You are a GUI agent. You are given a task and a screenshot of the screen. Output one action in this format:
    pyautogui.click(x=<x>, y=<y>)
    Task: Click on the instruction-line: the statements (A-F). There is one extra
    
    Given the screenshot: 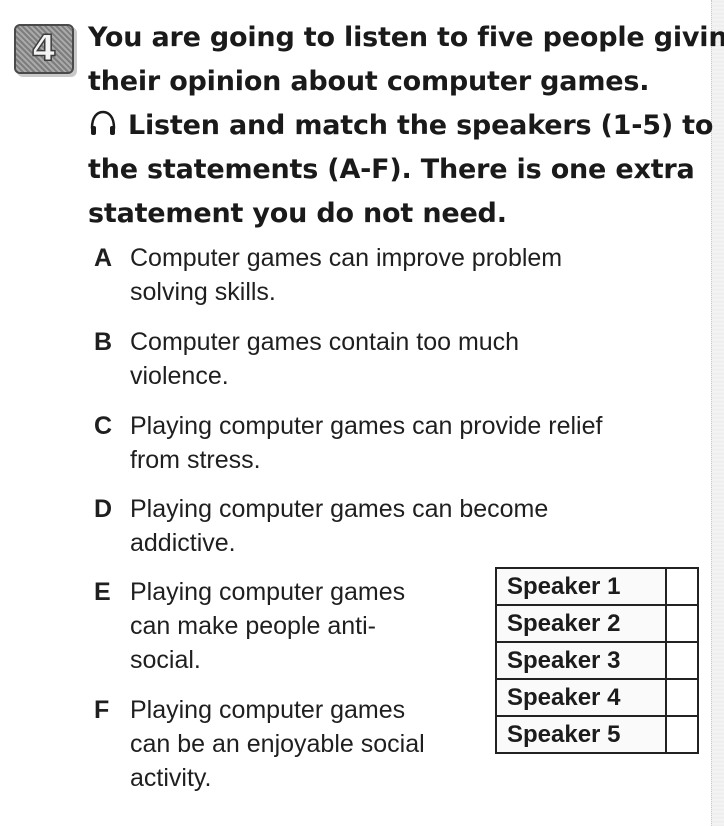 What is the action you would take?
    pyautogui.click(x=391, y=169)
    